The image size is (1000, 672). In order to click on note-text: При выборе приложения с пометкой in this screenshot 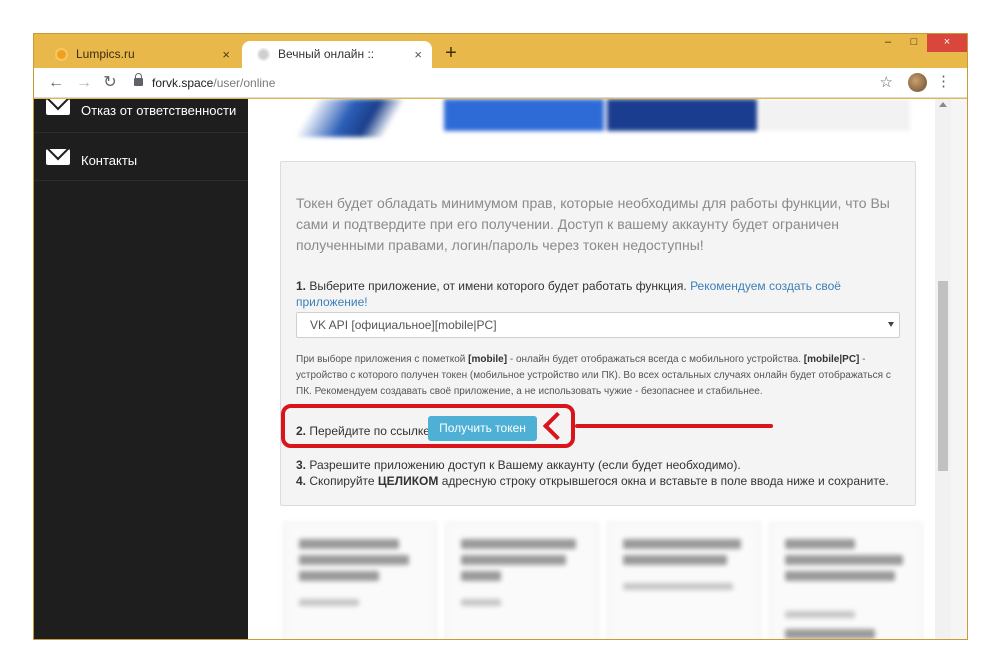, I will do `click(382, 359)`.